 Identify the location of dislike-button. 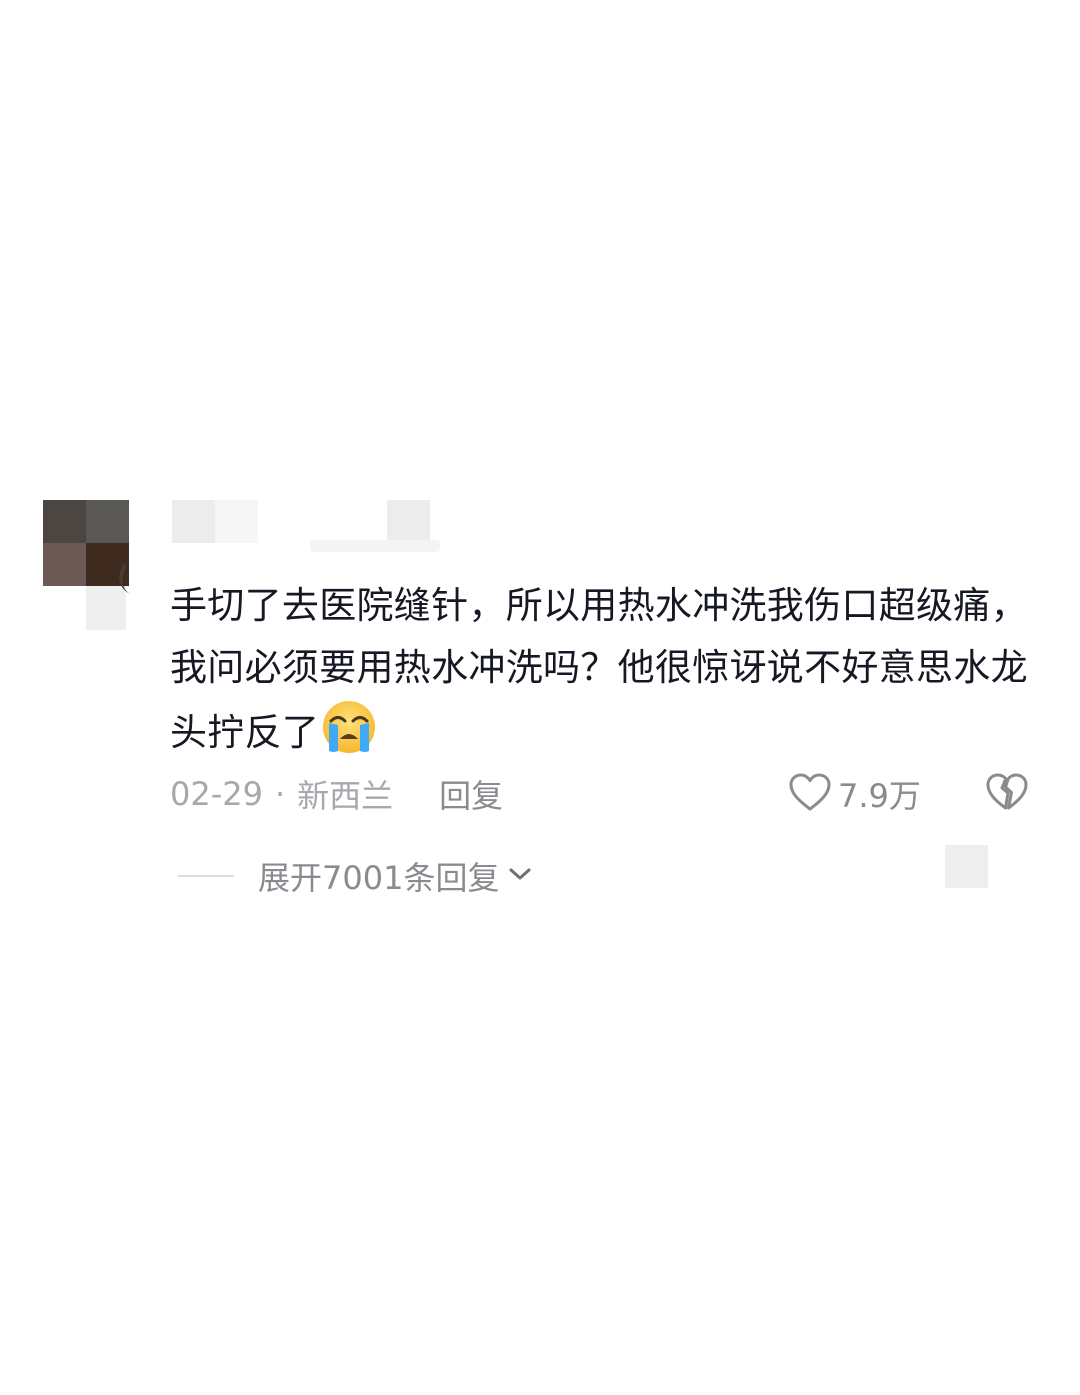
(1007, 794).